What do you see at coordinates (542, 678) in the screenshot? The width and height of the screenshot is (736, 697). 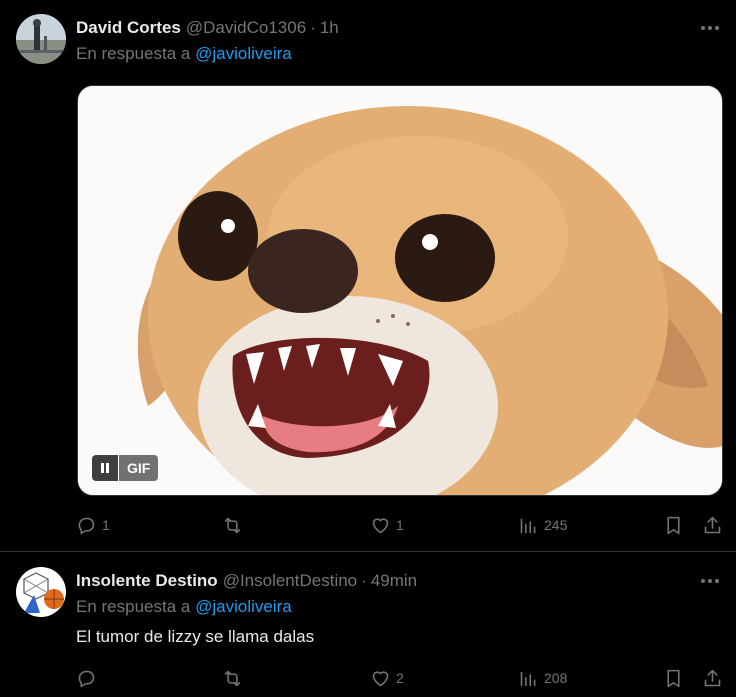 I see `views-button: 208` at bounding box center [542, 678].